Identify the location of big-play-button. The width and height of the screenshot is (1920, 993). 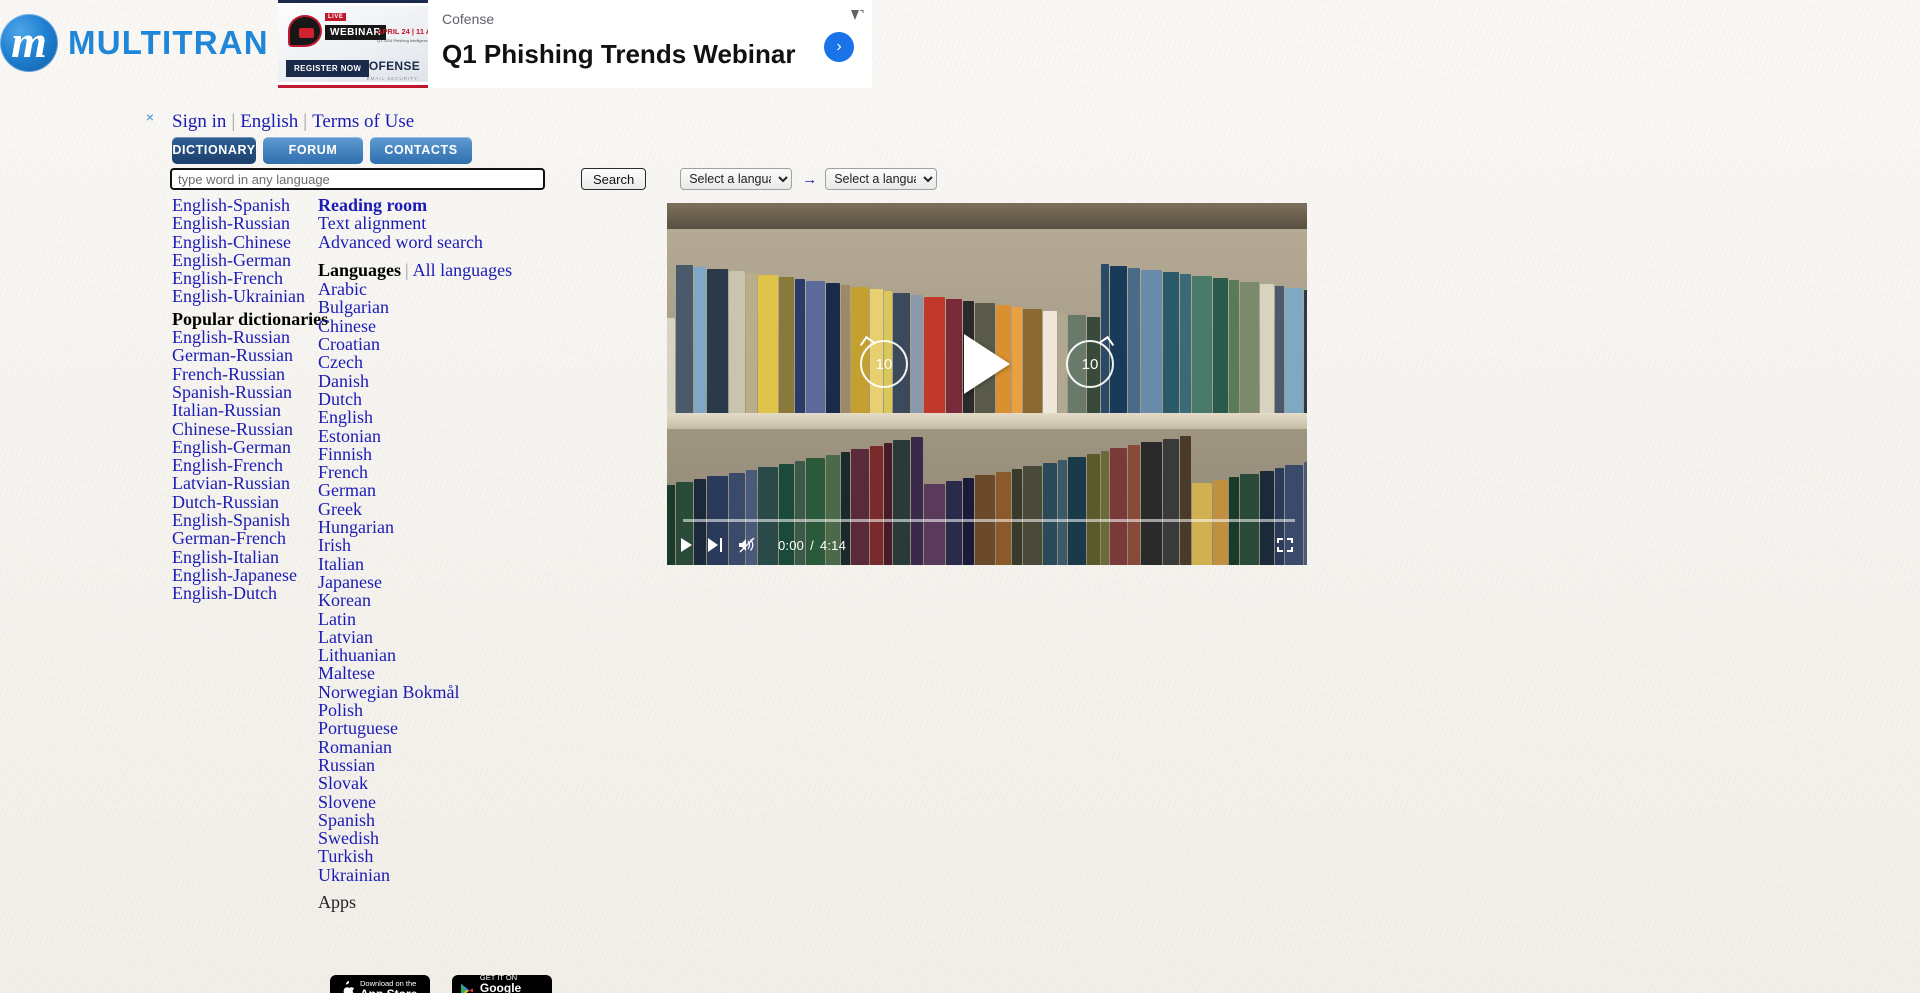
(987, 364).